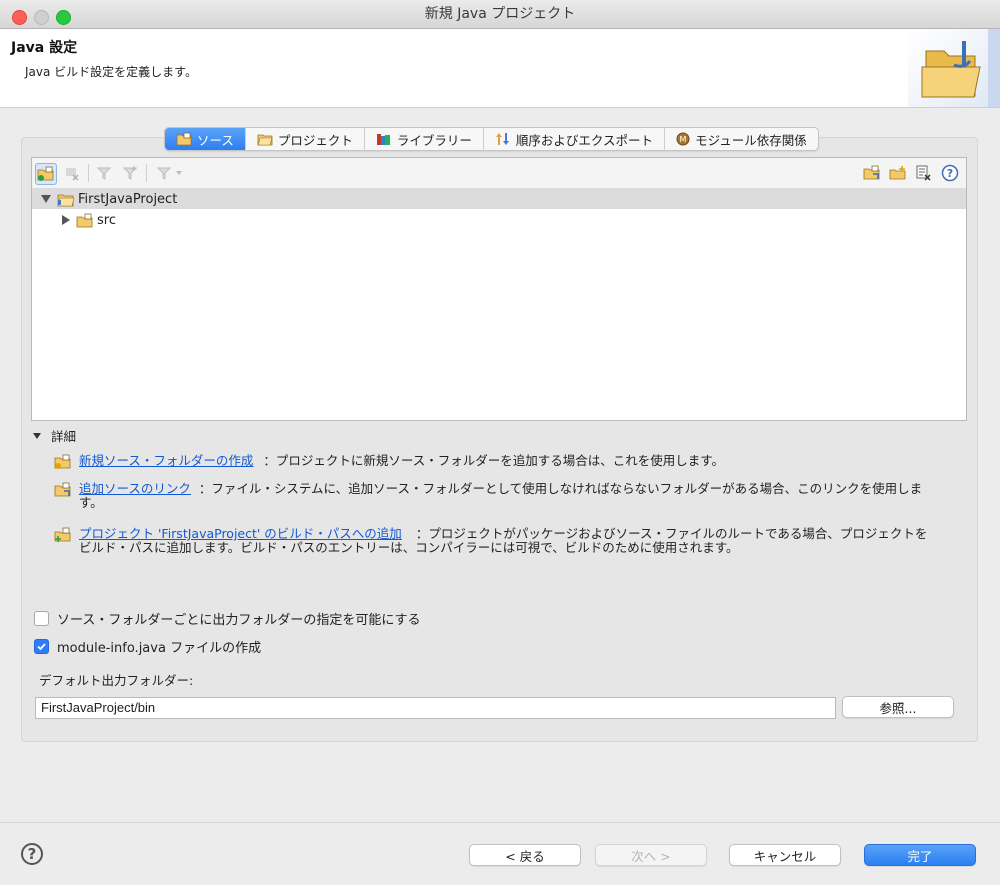  I want to click on exclusion-filter-button, so click(130, 173).